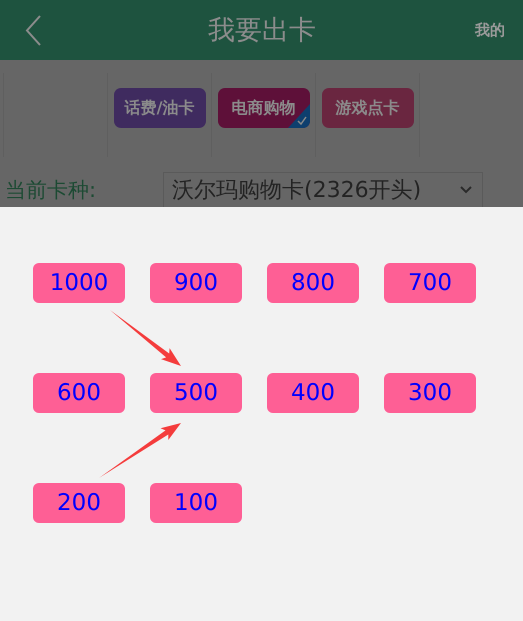  What do you see at coordinates (313, 393) in the screenshot?
I see `amount-button: 400` at bounding box center [313, 393].